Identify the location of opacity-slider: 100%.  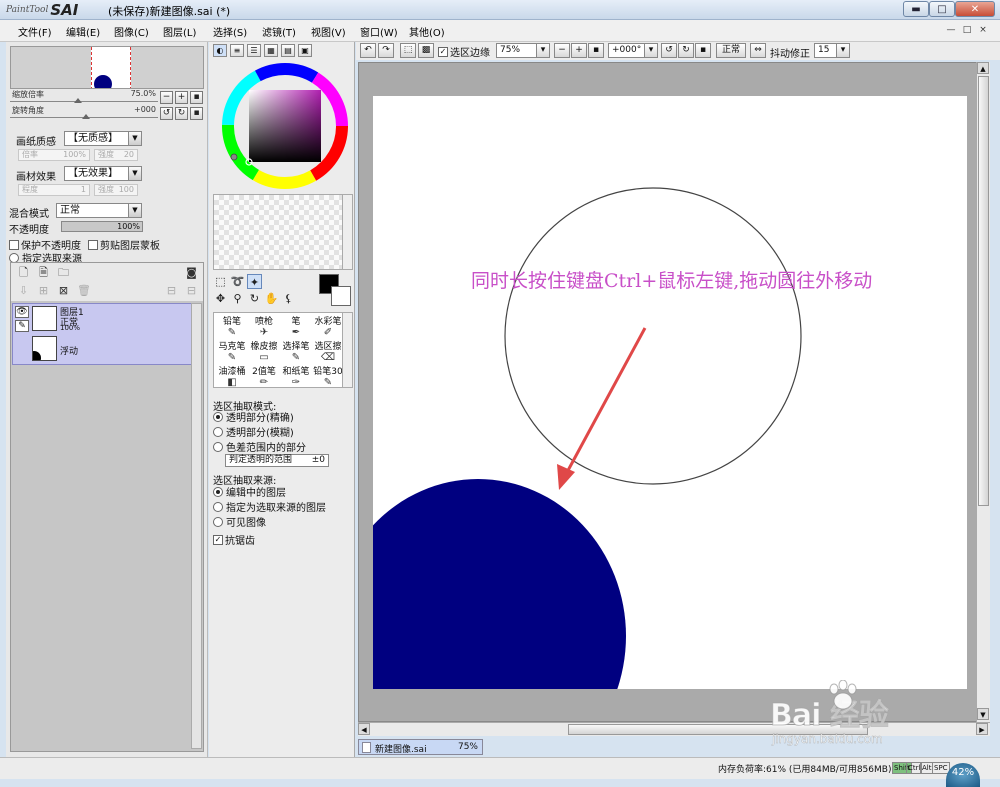
(102, 226).